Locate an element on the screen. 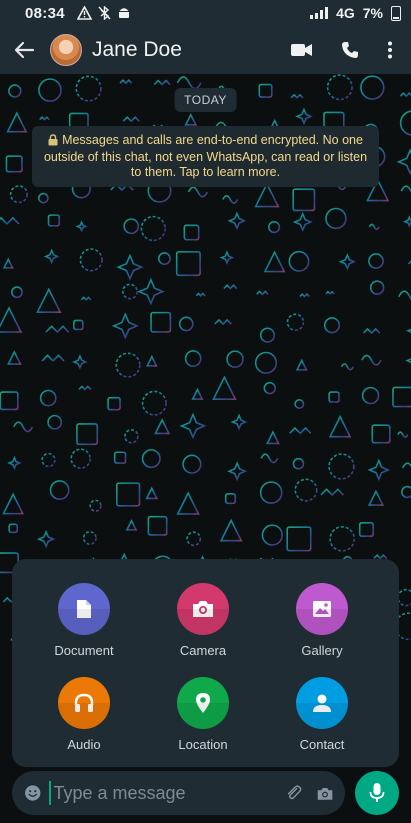  signal-icon is located at coordinates (319, 13).